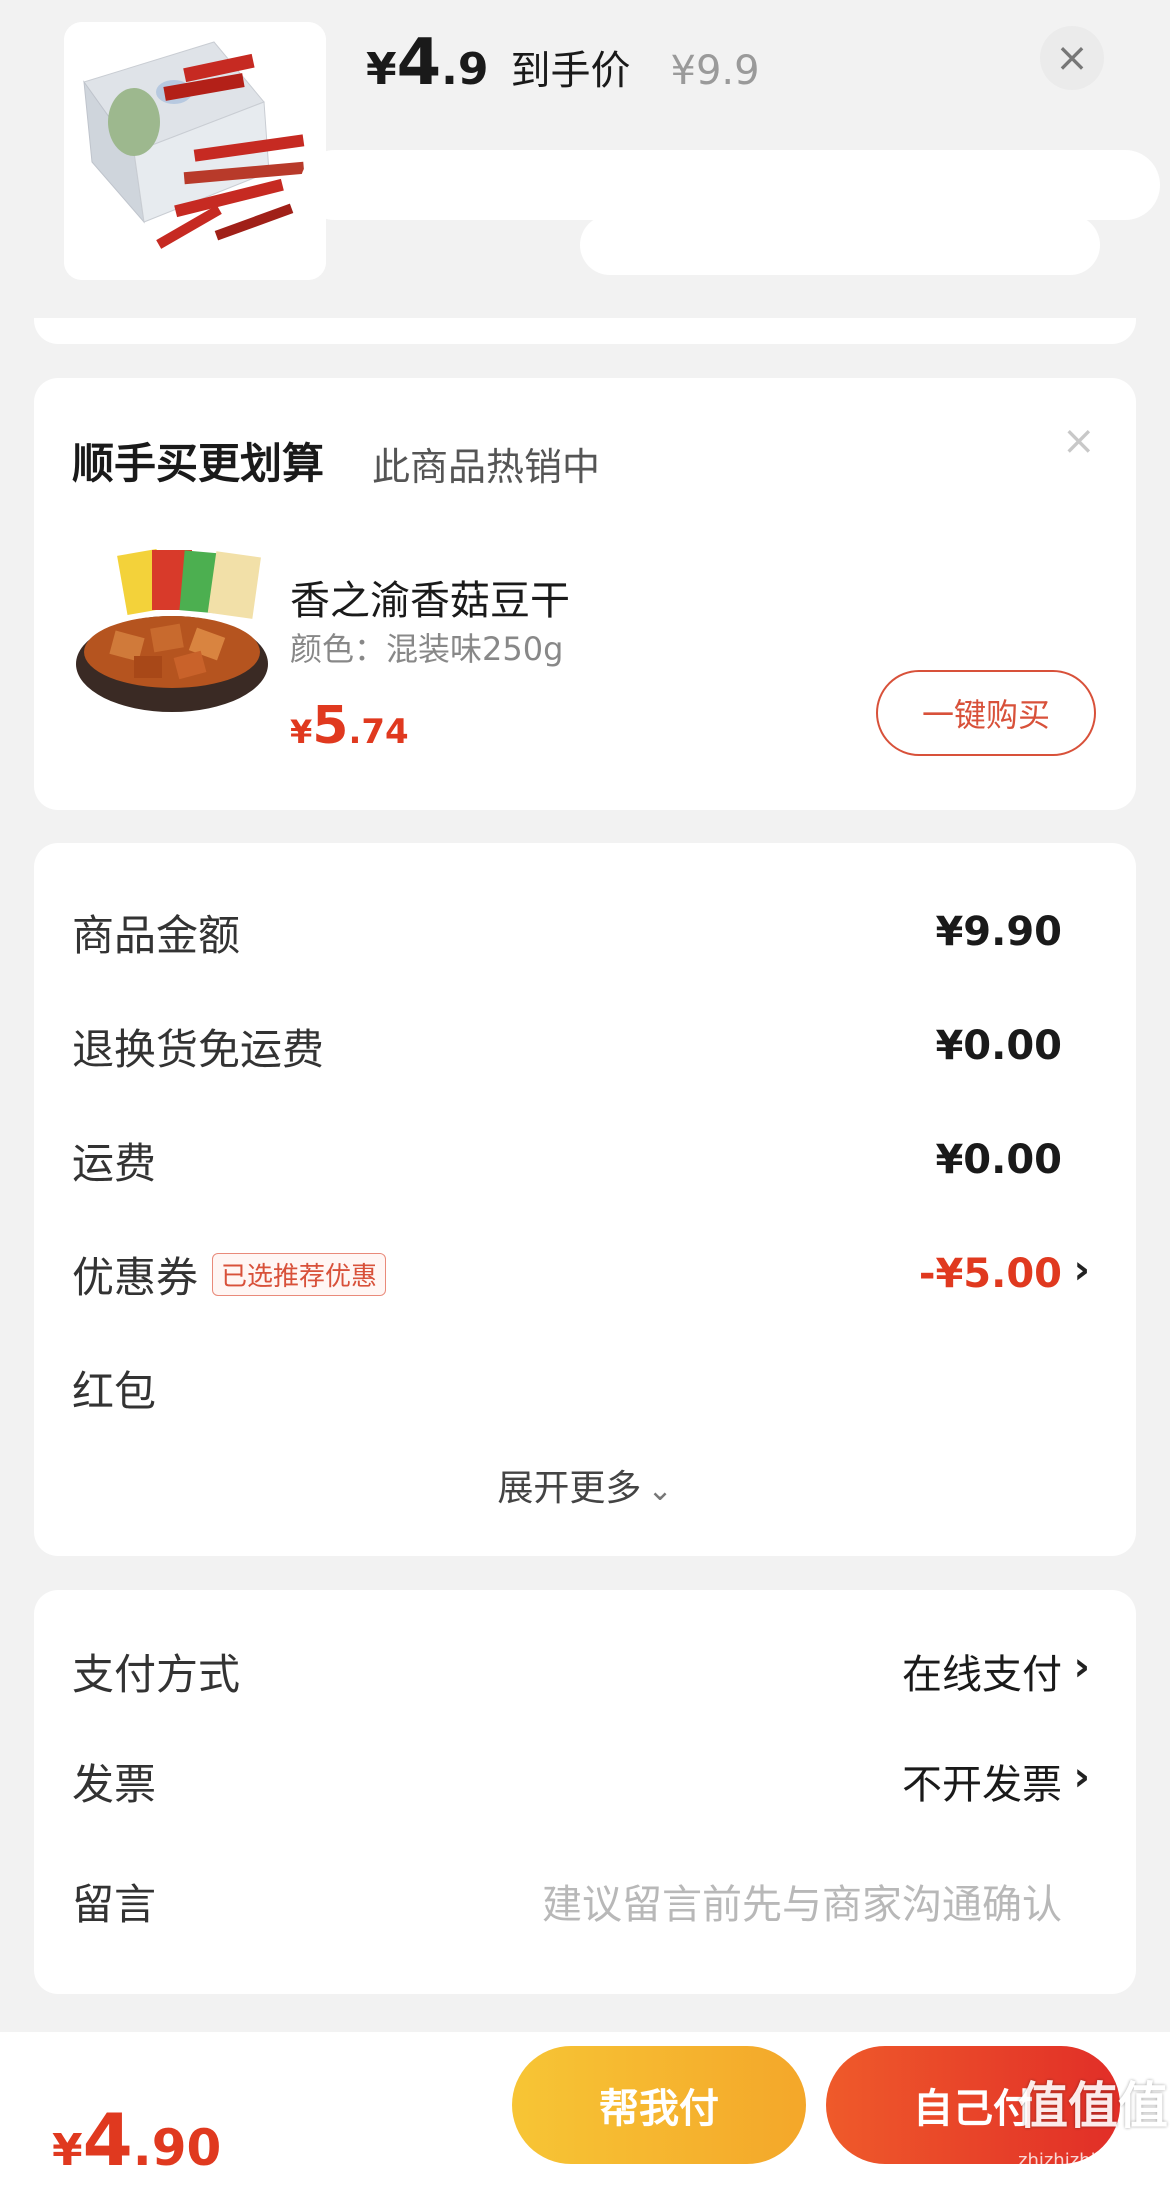  Describe the element at coordinates (802, 1901) in the screenshot. I see `note-input: 建议留言前先与商家沟通确认` at that location.